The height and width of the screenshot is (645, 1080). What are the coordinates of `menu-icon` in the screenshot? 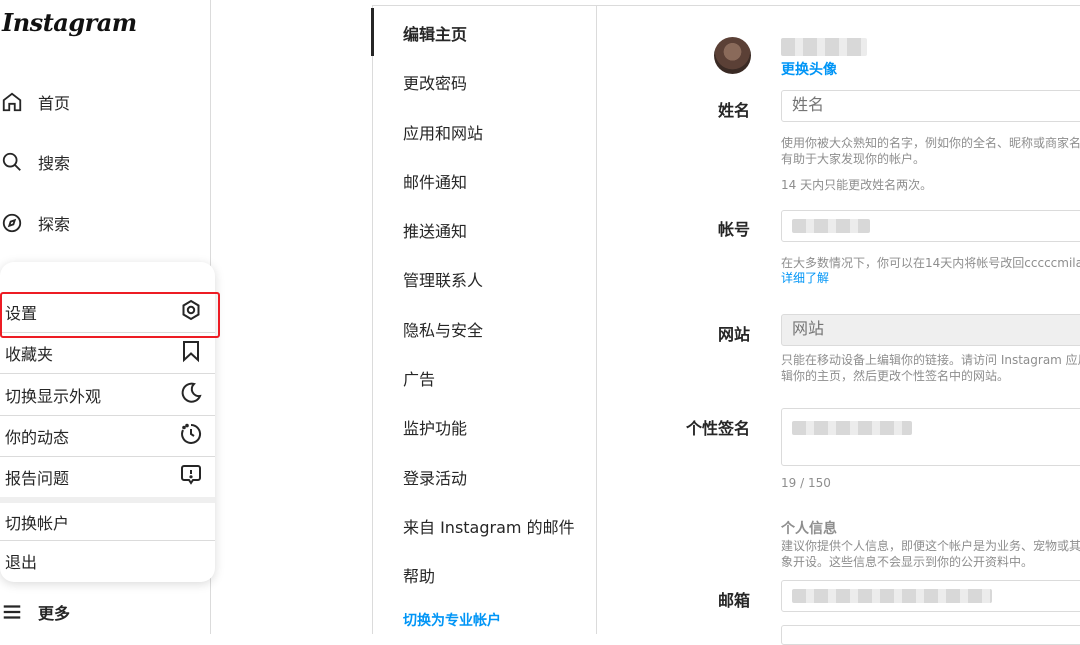 It's located at (12, 612).